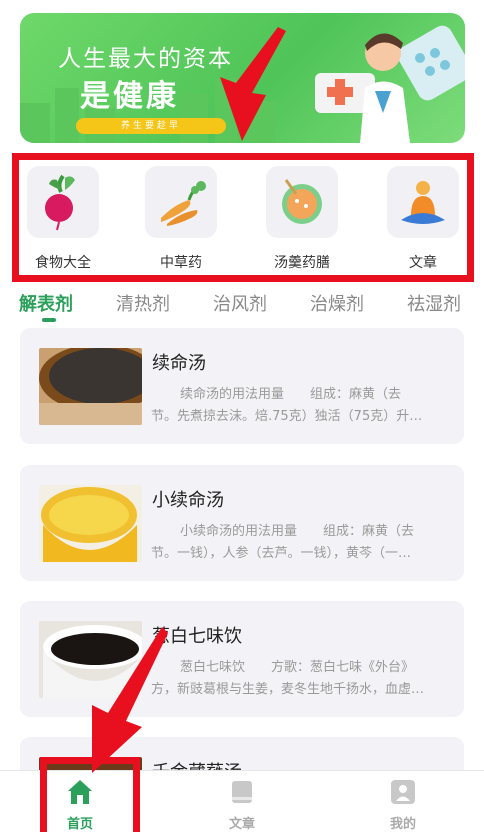 The height and width of the screenshot is (832, 484). Describe the element at coordinates (179, 363) in the screenshot. I see `item-title: 续命汤` at that location.